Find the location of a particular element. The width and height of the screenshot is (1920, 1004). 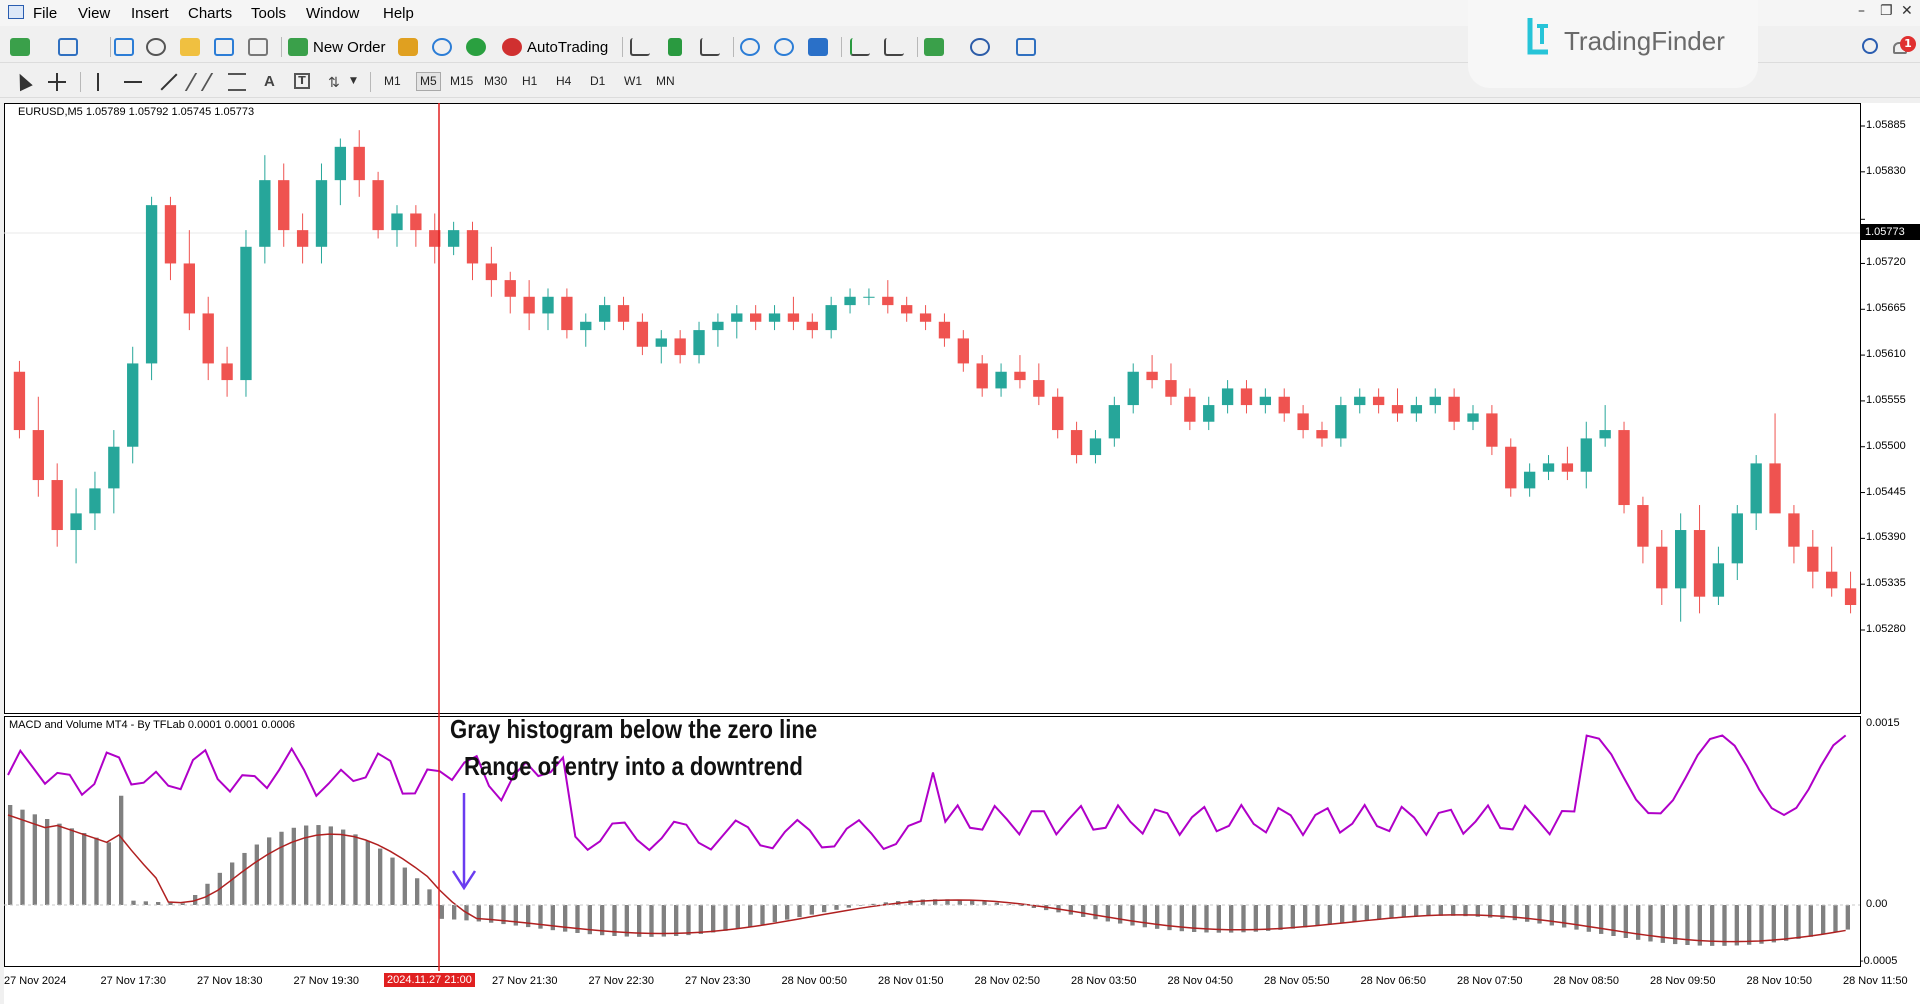

minimize-icon: – is located at coordinates (1861, 11).